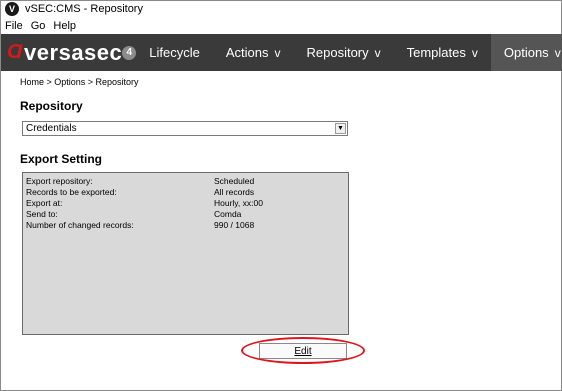  Describe the element at coordinates (71, 192) in the screenshot. I see `export-row-label: Records to be exported:` at that location.